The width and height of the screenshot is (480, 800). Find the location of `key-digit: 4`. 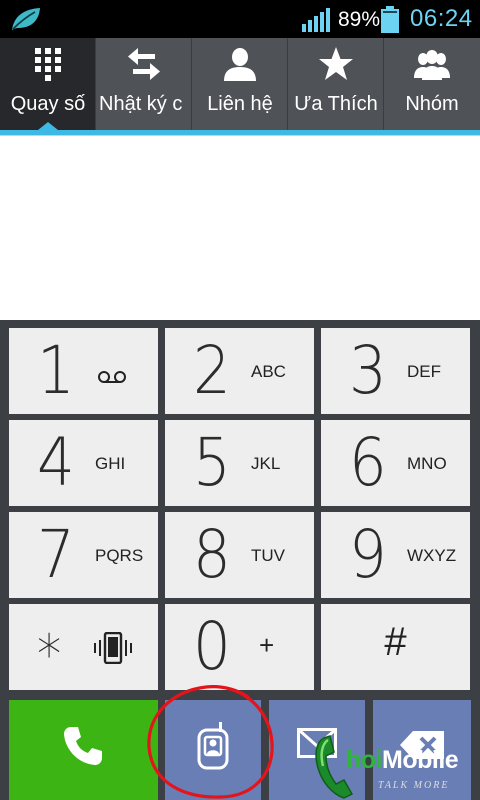

key-digit: 4 is located at coordinates (56, 462).